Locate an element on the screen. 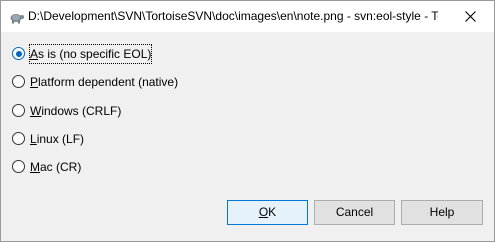 This screenshot has height=242, width=495. help-button: Help is located at coordinates (442, 212).